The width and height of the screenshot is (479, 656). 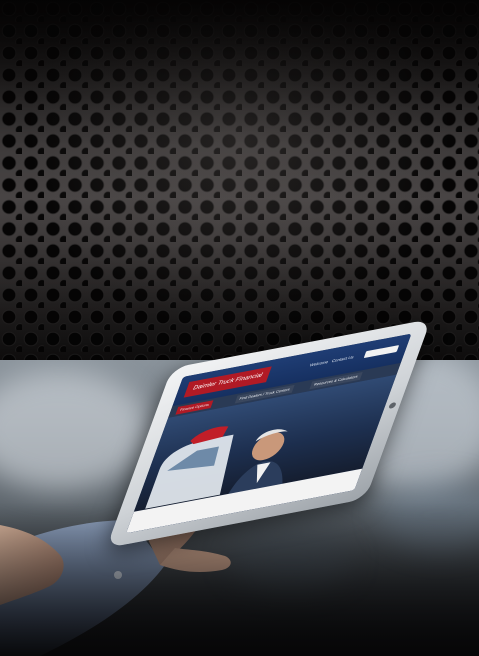 What do you see at coordinates (343, 358) in the screenshot?
I see `nav-link-contact: Contact Us` at bounding box center [343, 358].